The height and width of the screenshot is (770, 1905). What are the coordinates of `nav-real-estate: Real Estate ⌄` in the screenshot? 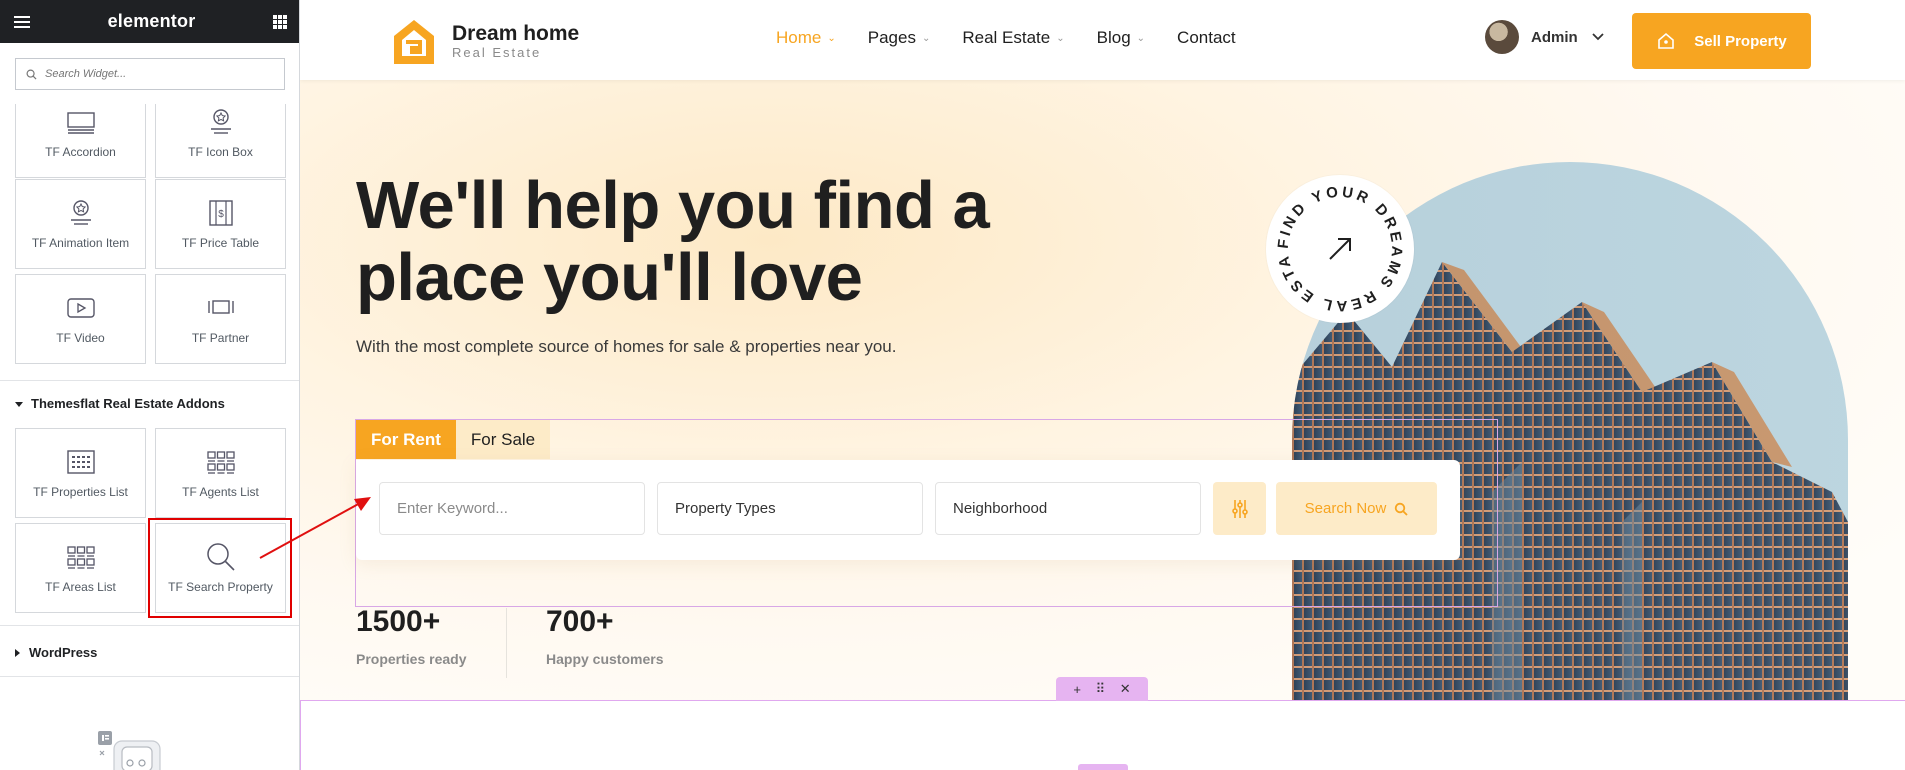 It's located at (1013, 38).